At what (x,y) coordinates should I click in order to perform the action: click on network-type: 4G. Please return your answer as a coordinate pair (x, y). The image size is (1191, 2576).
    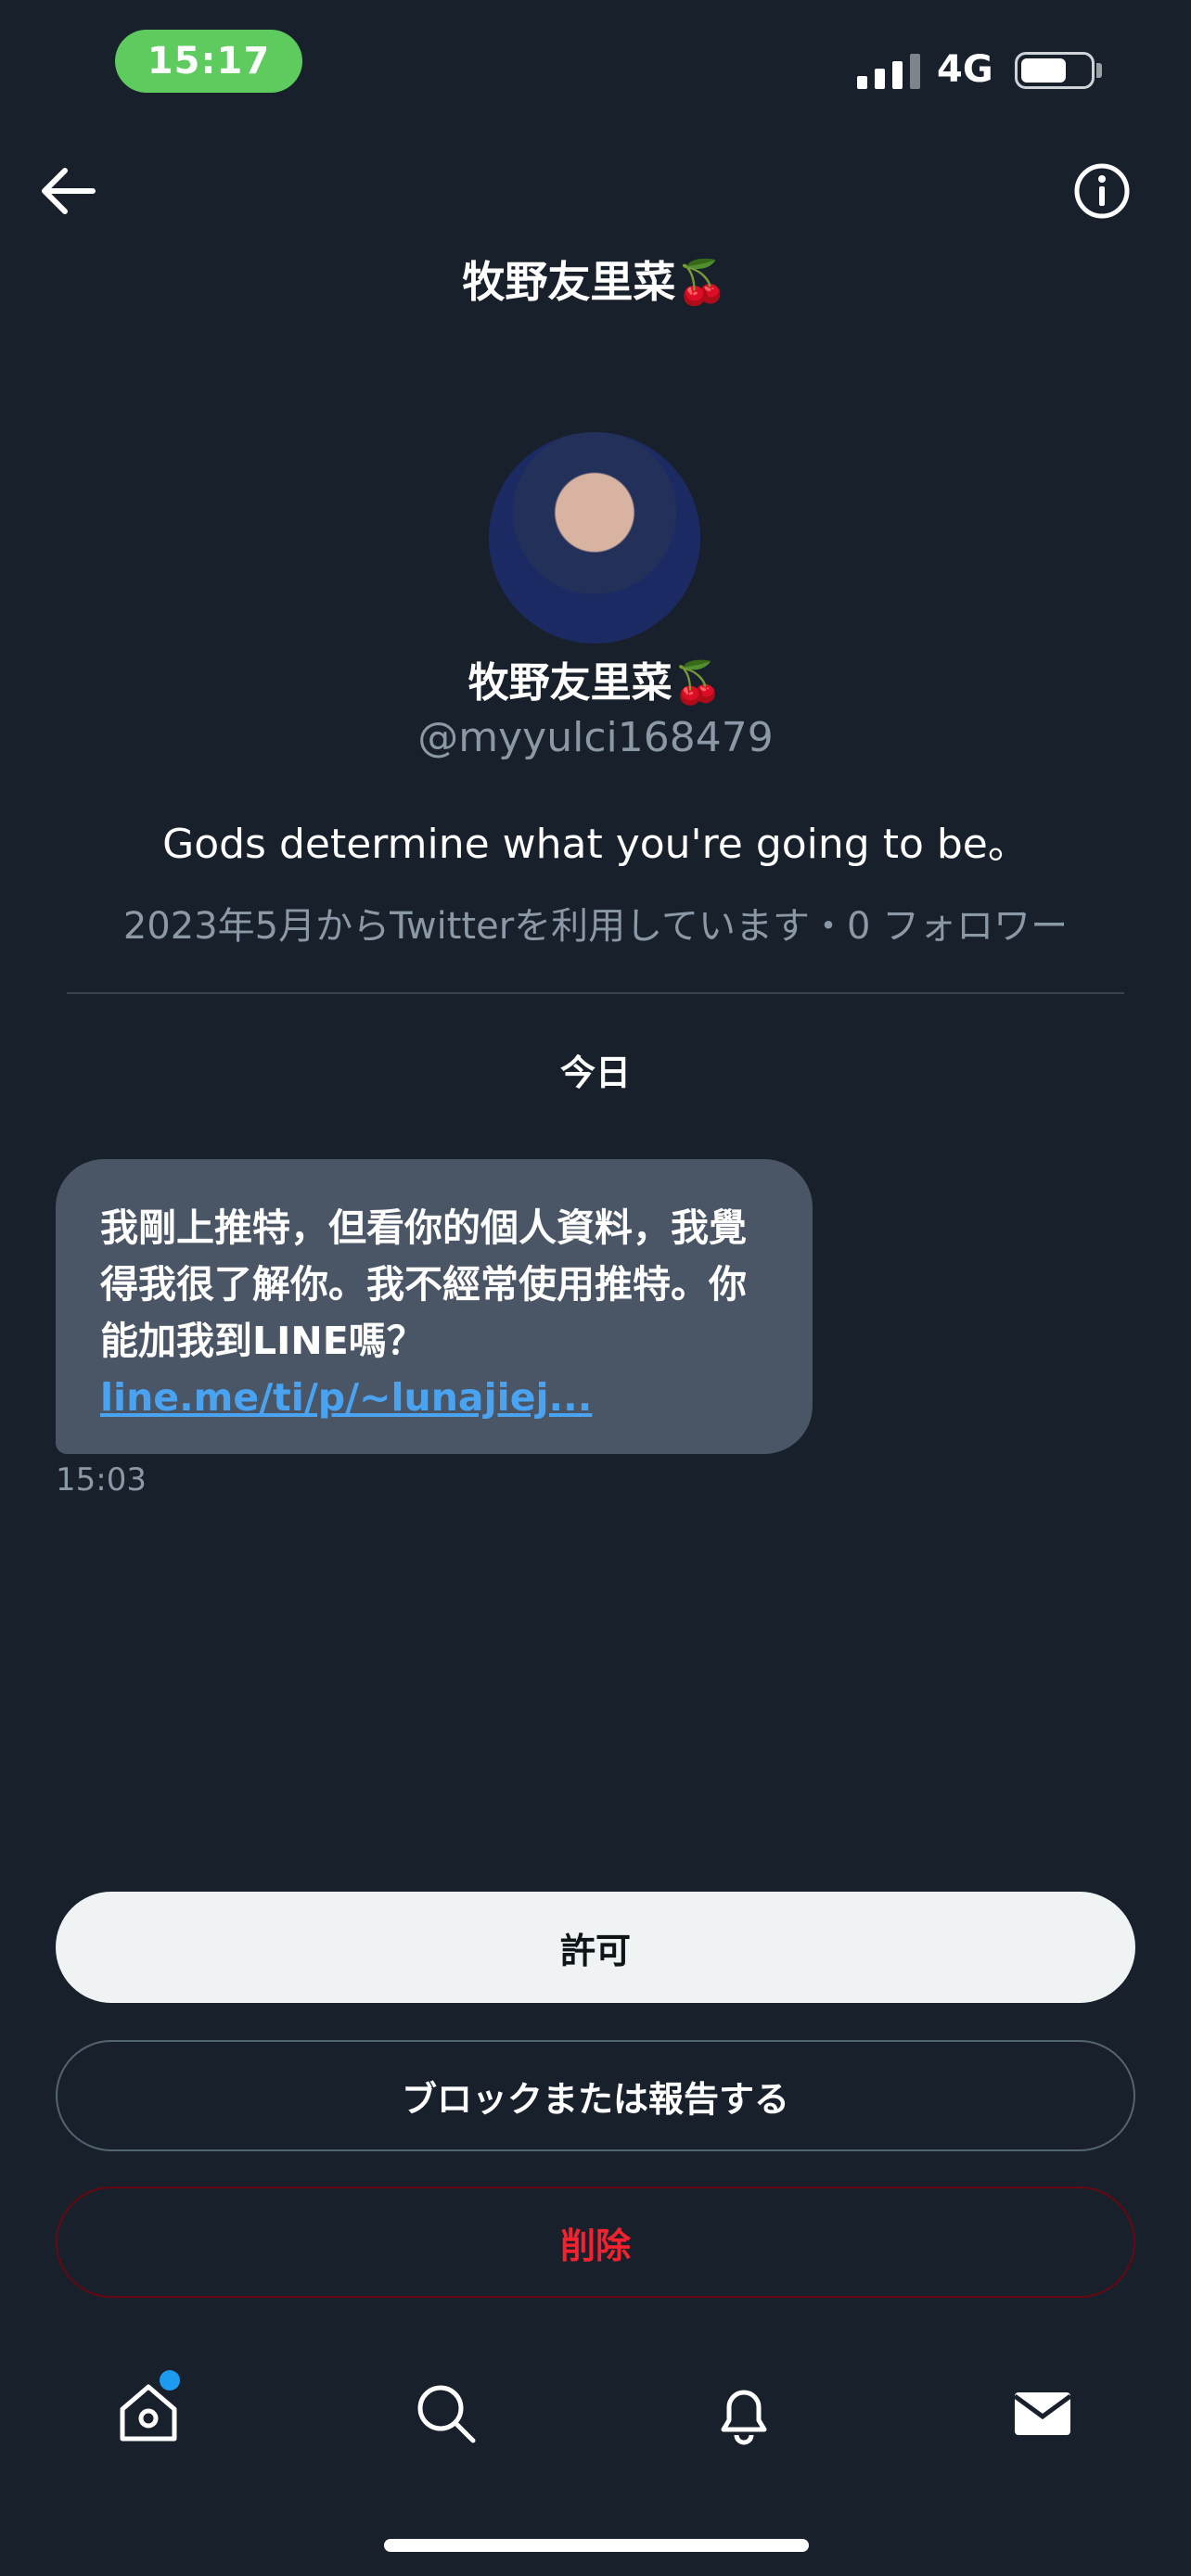
    Looking at the image, I should click on (965, 69).